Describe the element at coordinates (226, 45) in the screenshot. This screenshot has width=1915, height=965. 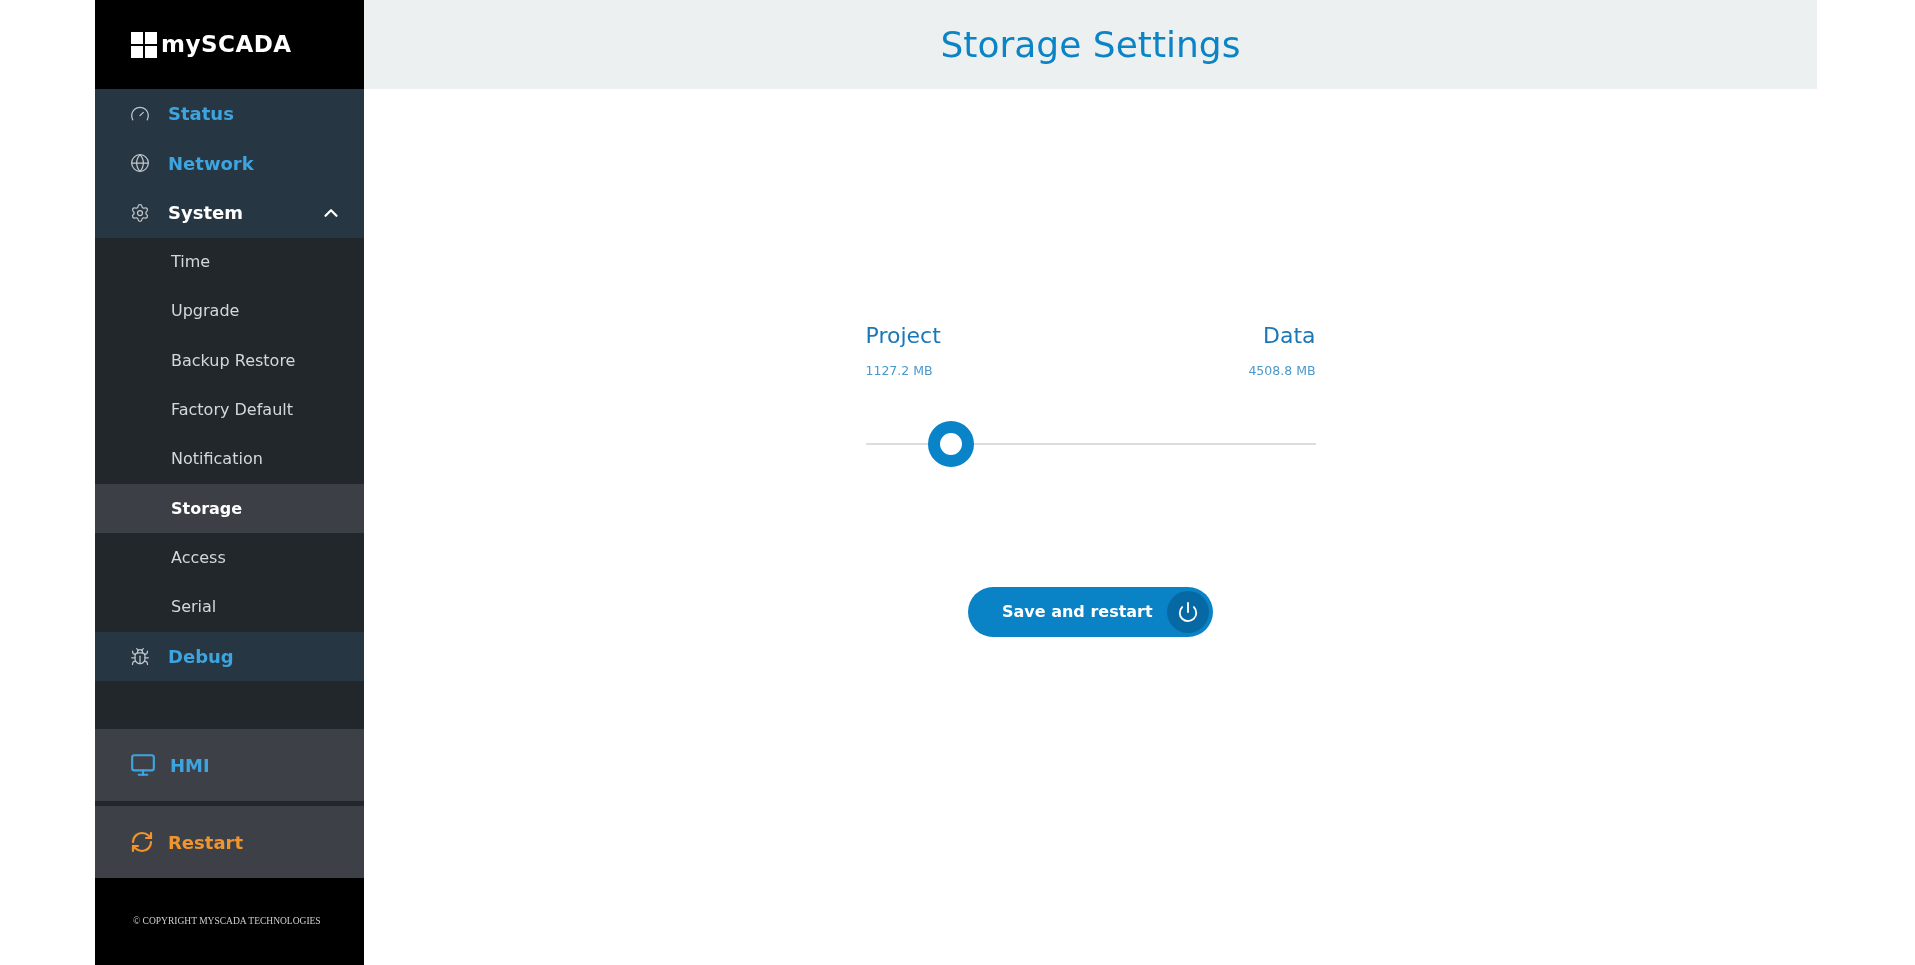
I see `logo-text: mySCADA` at that location.